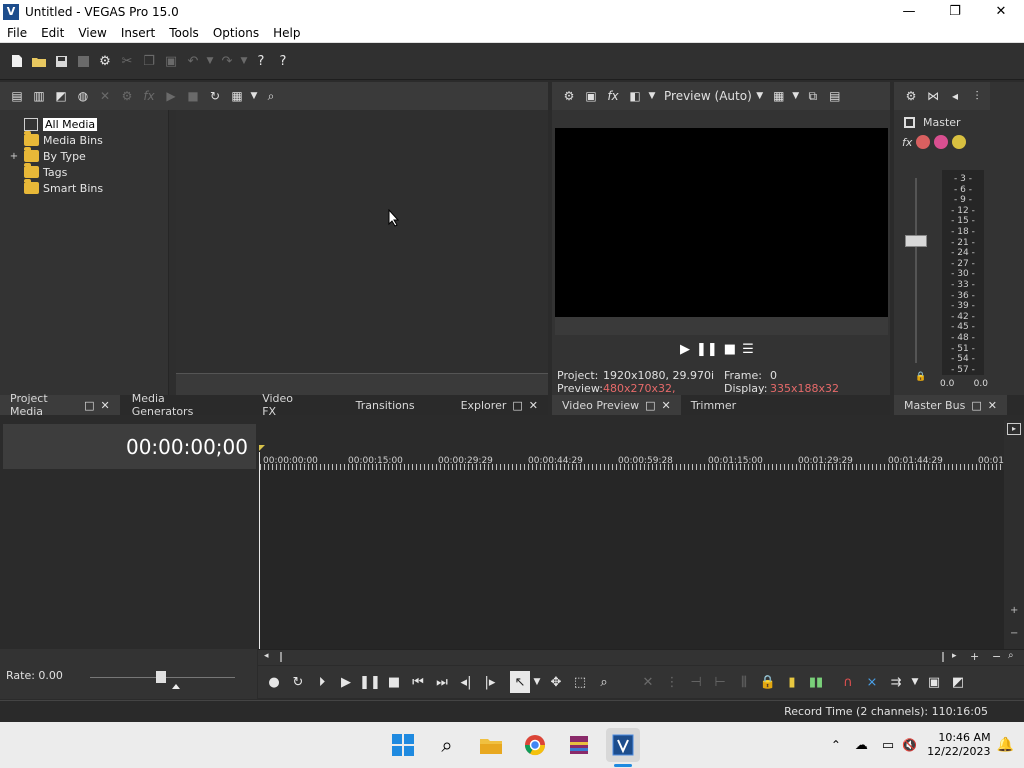 The height and width of the screenshot is (768, 1024). I want to click on zoom-in-horizontal-icon: +, so click(974, 656).